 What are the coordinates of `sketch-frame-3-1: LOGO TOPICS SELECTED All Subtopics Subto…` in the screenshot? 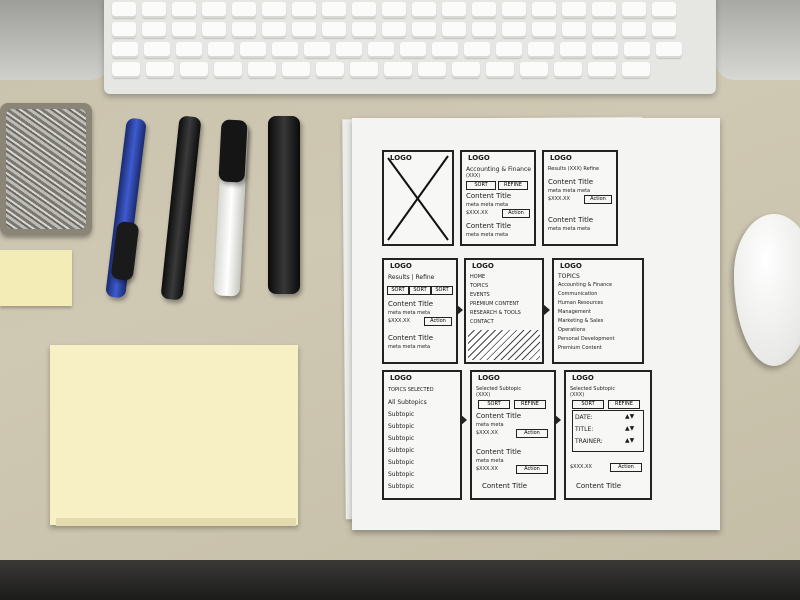 It's located at (422, 435).